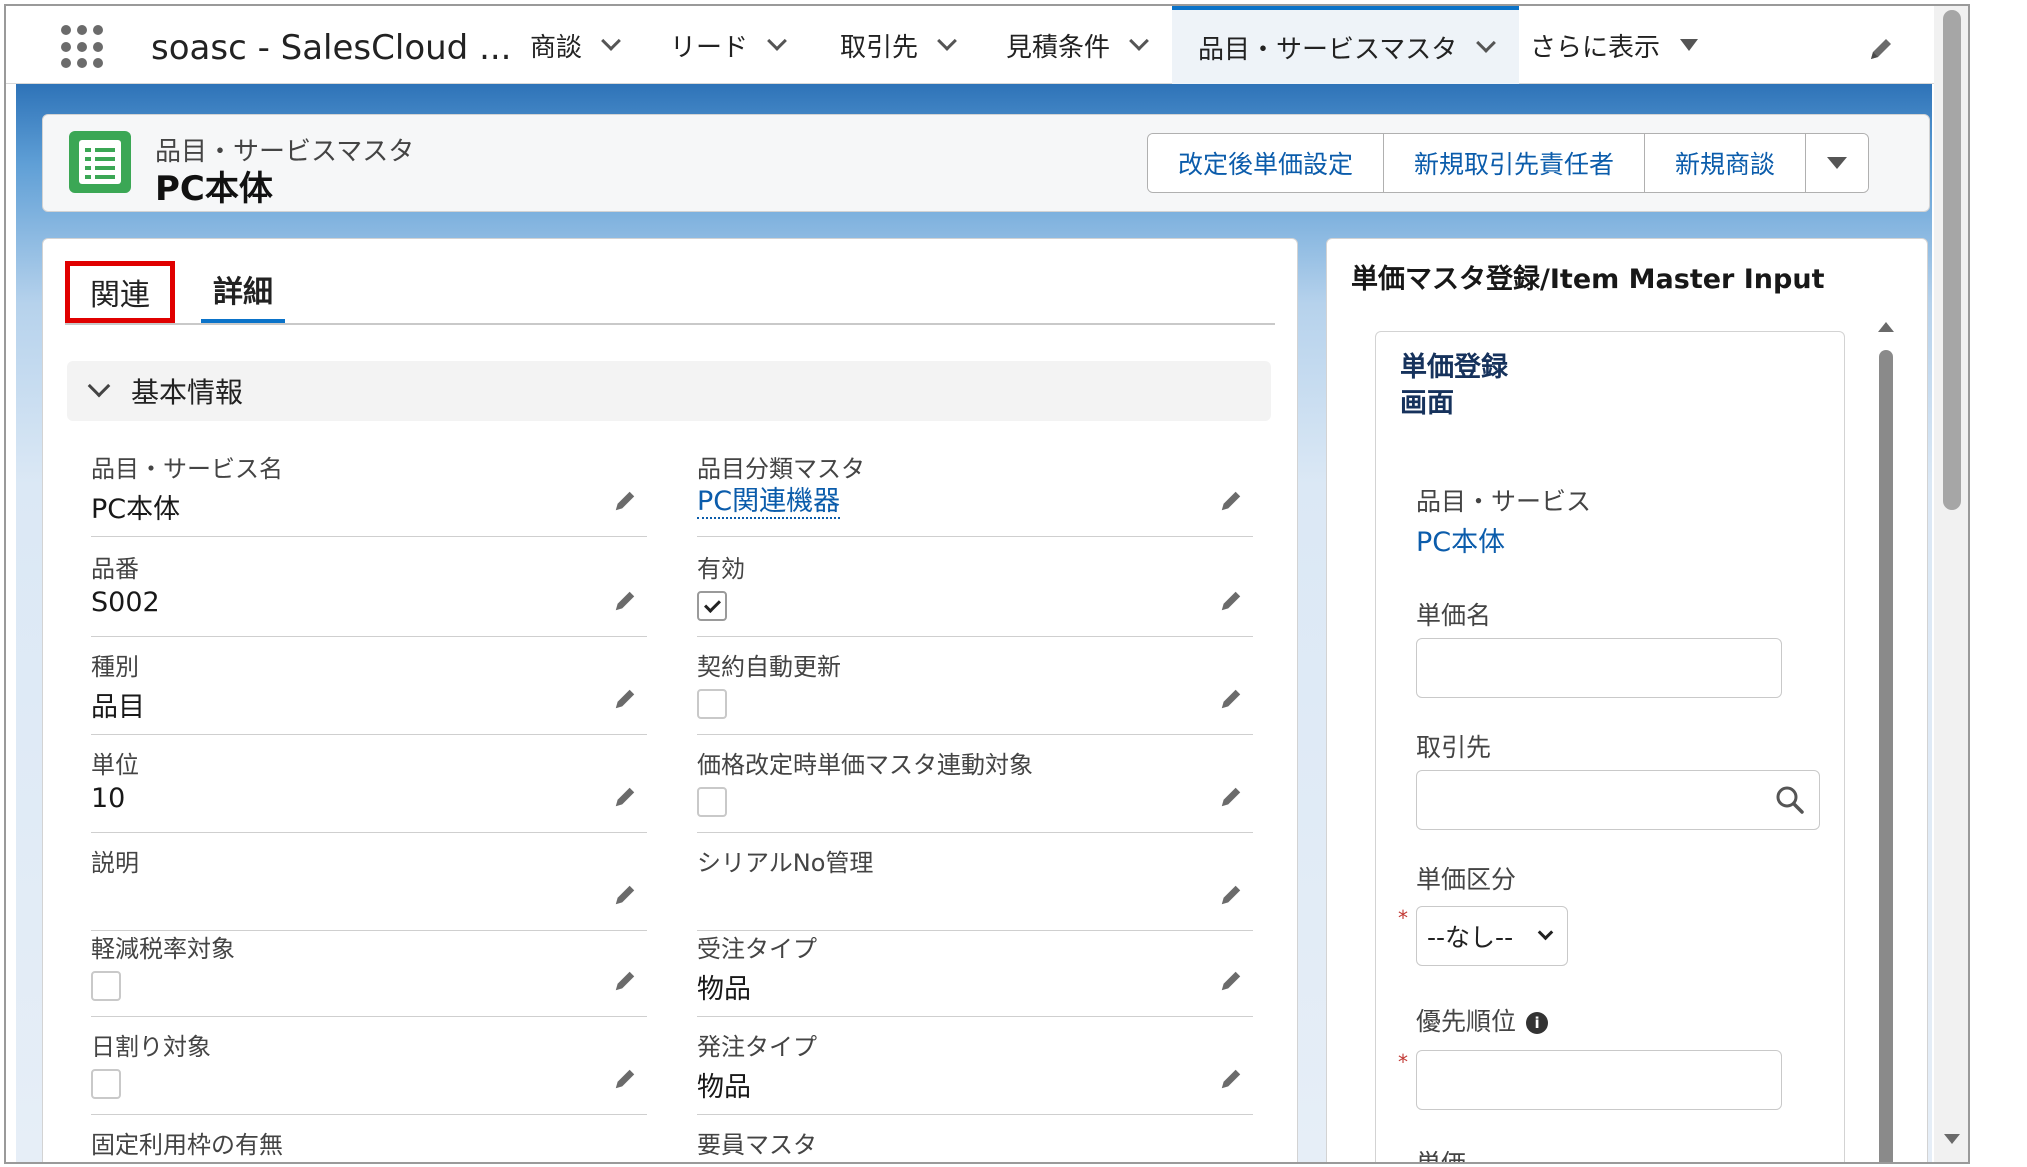 This screenshot has height=1167, width=2027. What do you see at coordinates (1952, 1139) in the screenshot?
I see `scroll-down-arrow` at bounding box center [1952, 1139].